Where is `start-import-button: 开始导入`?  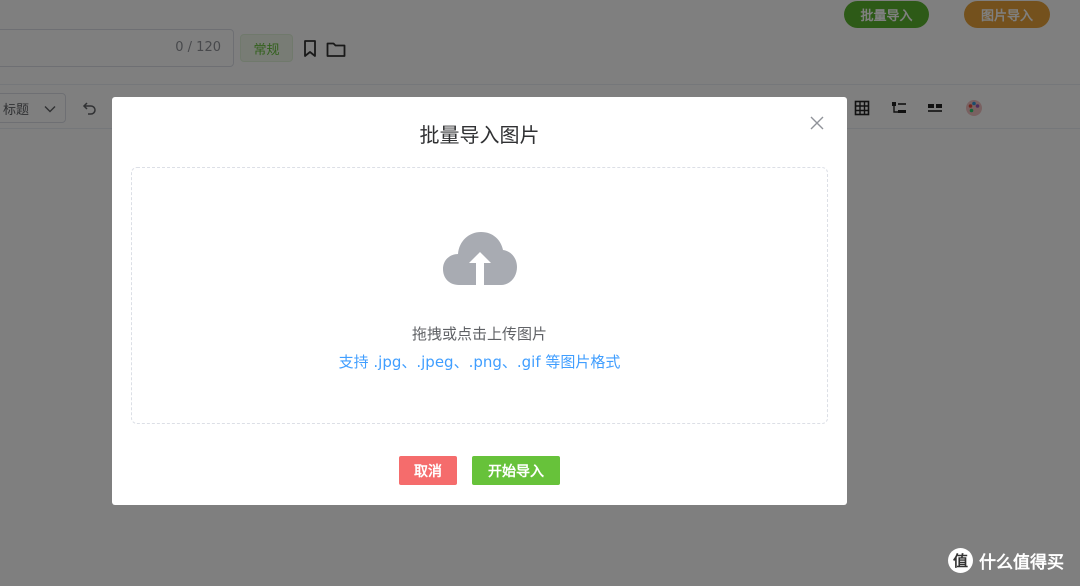 start-import-button: 开始导入 is located at coordinates (516, 470).